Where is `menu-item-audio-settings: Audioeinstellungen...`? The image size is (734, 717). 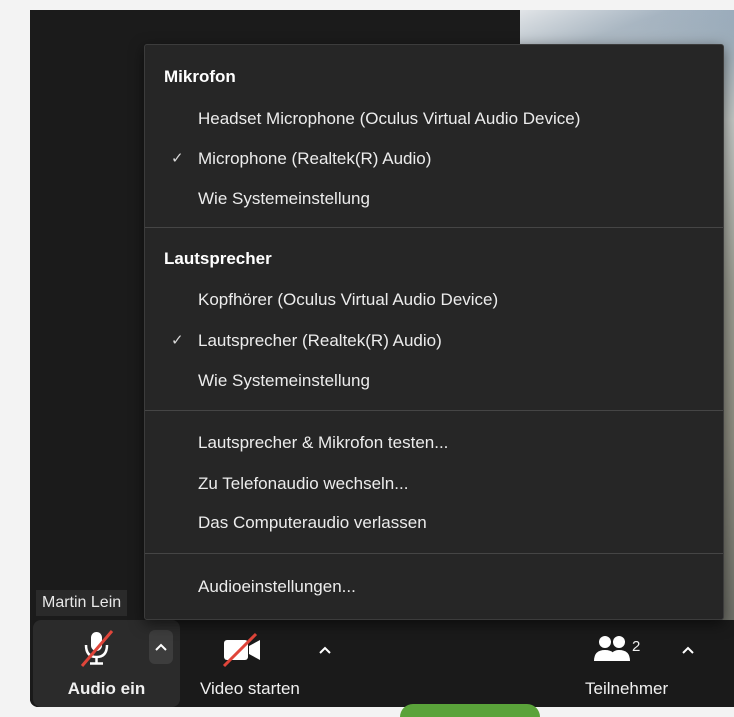
menu-item-audio-settings: Audioeinstellungen... is located at coordinates (434, 587).